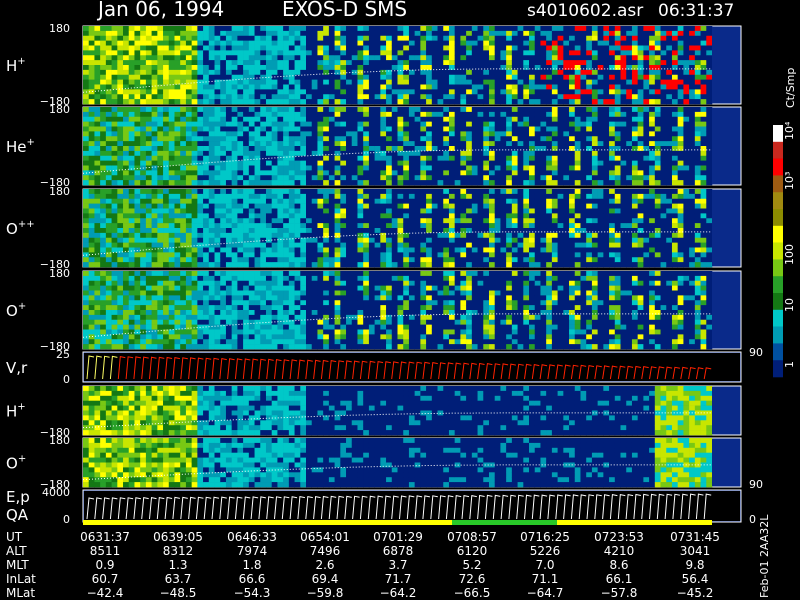  I want to click on ephemeris-row-label: UT, so click(14, 537).